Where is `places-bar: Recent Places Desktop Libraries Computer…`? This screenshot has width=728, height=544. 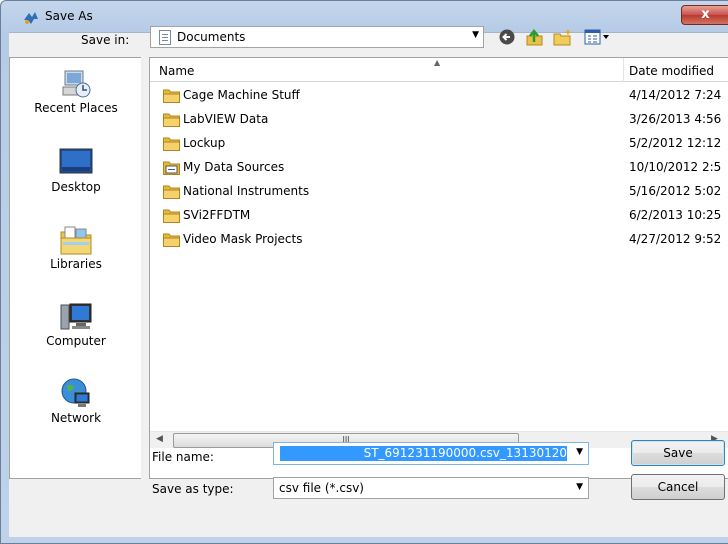 places-bar: Recent Places Desktop Libraries Computer… is located at coordinates (75, 268).